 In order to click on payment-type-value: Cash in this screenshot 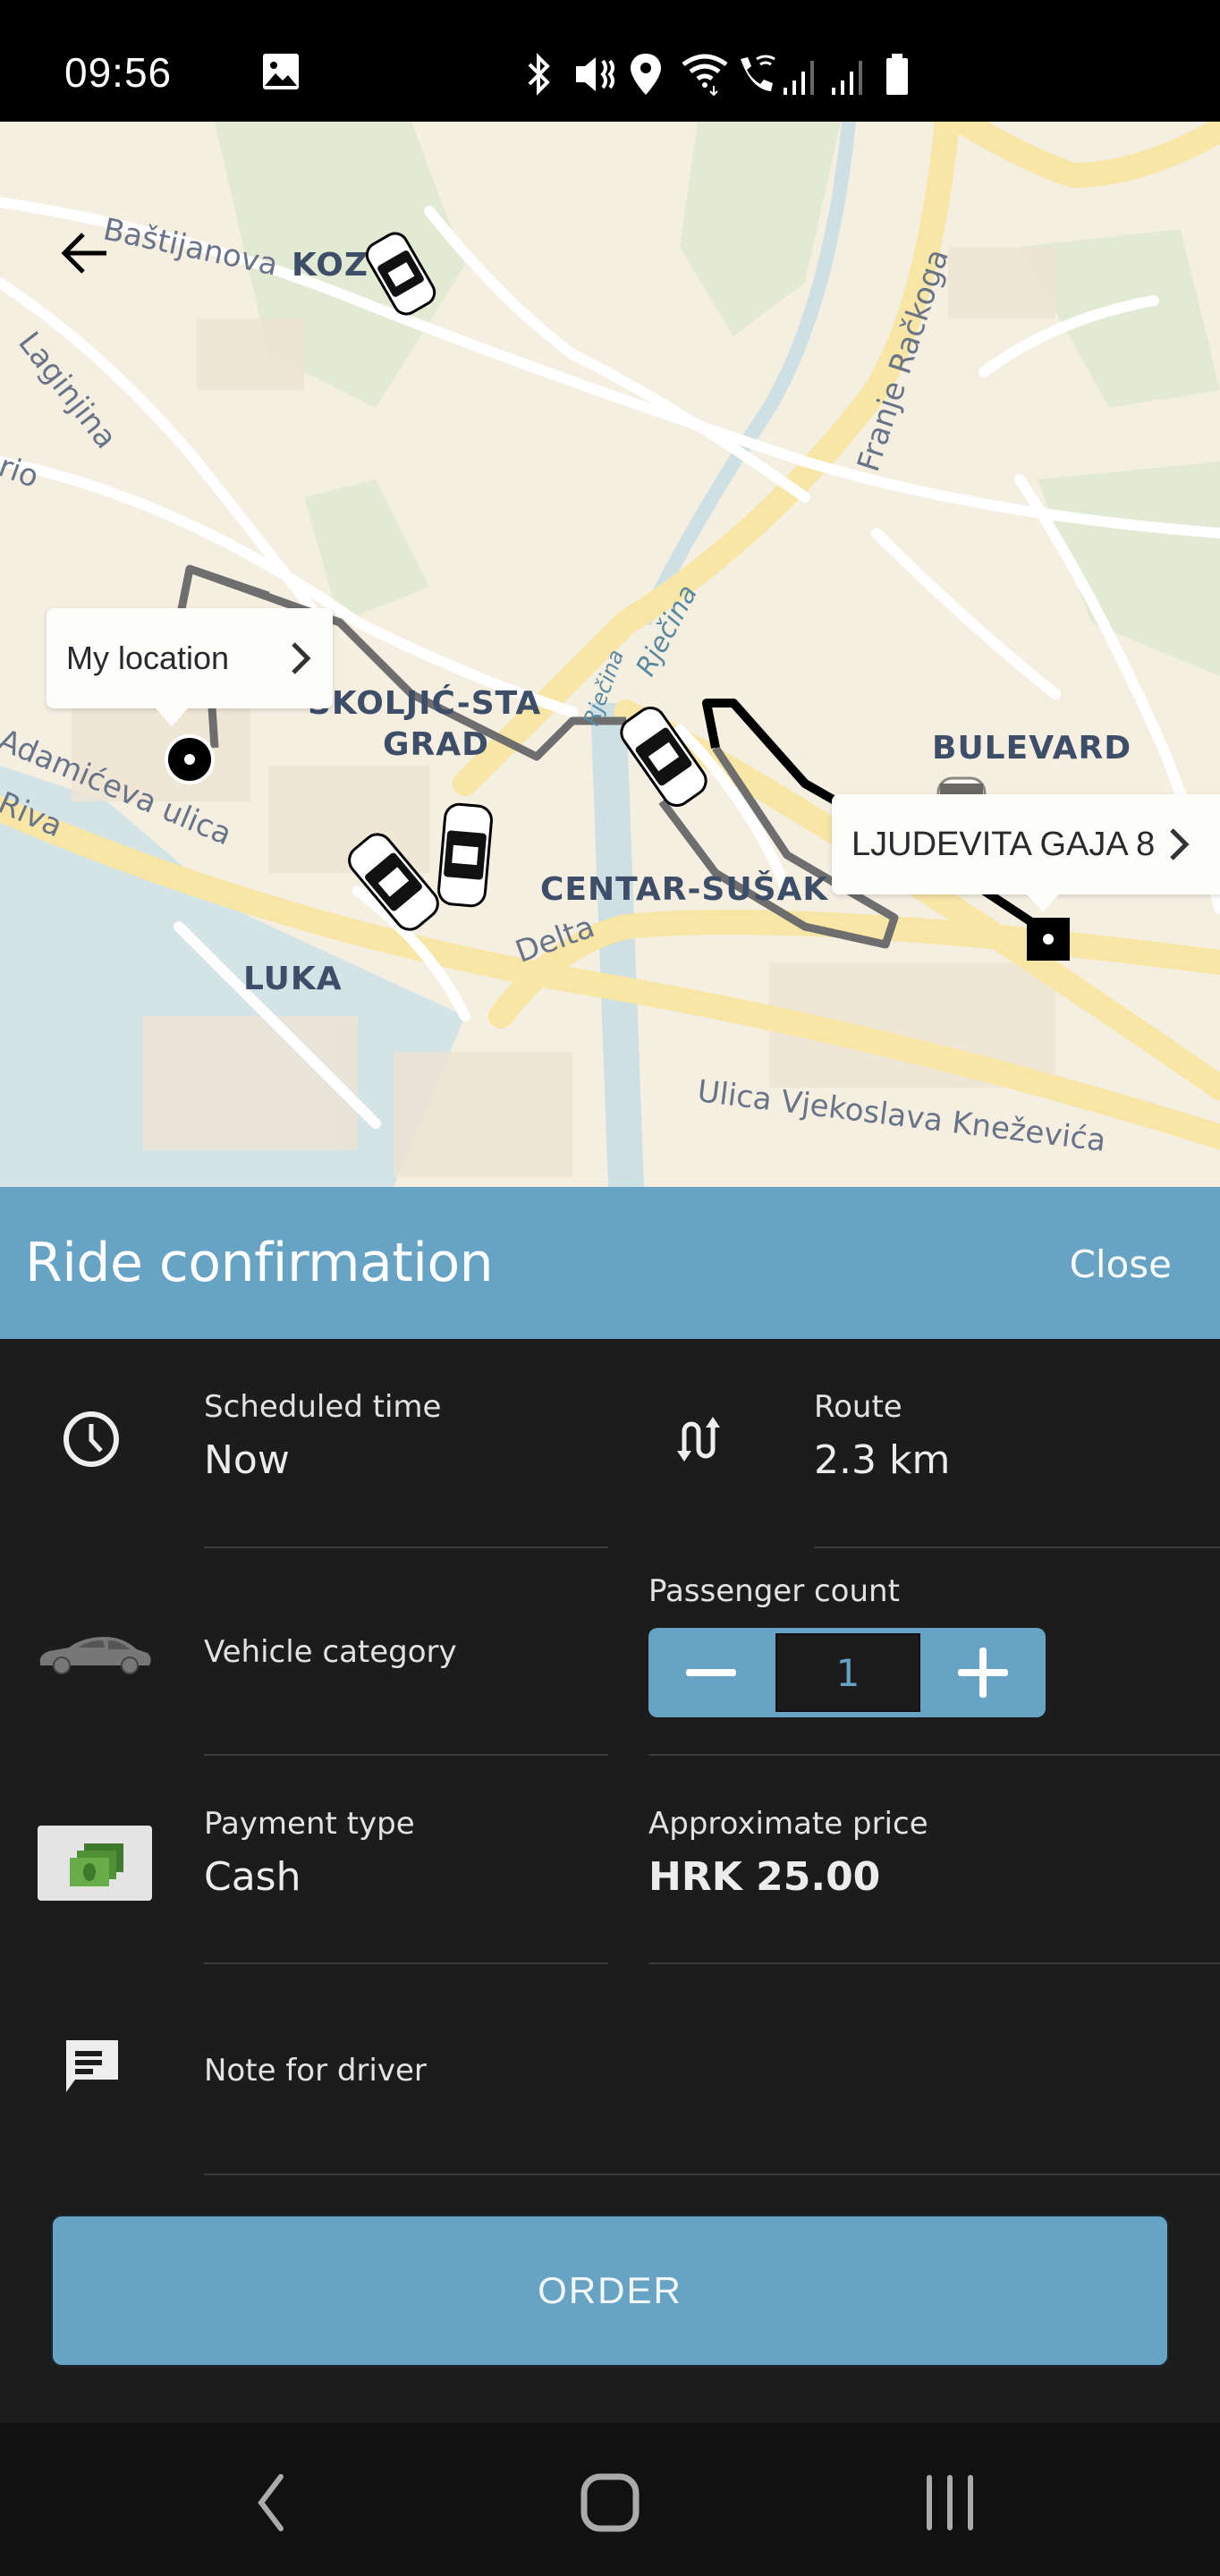, I will do `click(252, 1877)`.